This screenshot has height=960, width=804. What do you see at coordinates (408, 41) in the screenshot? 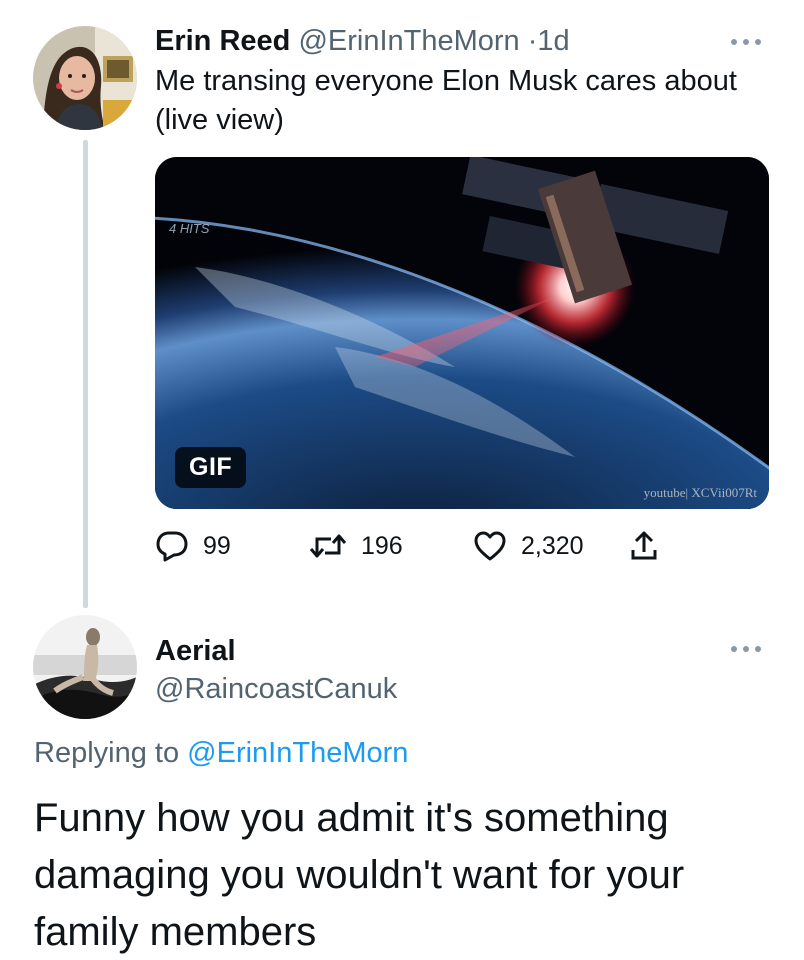
I see `tweet1-author-handle: @ErinInTheMorn` at bounding box center [408, 41].